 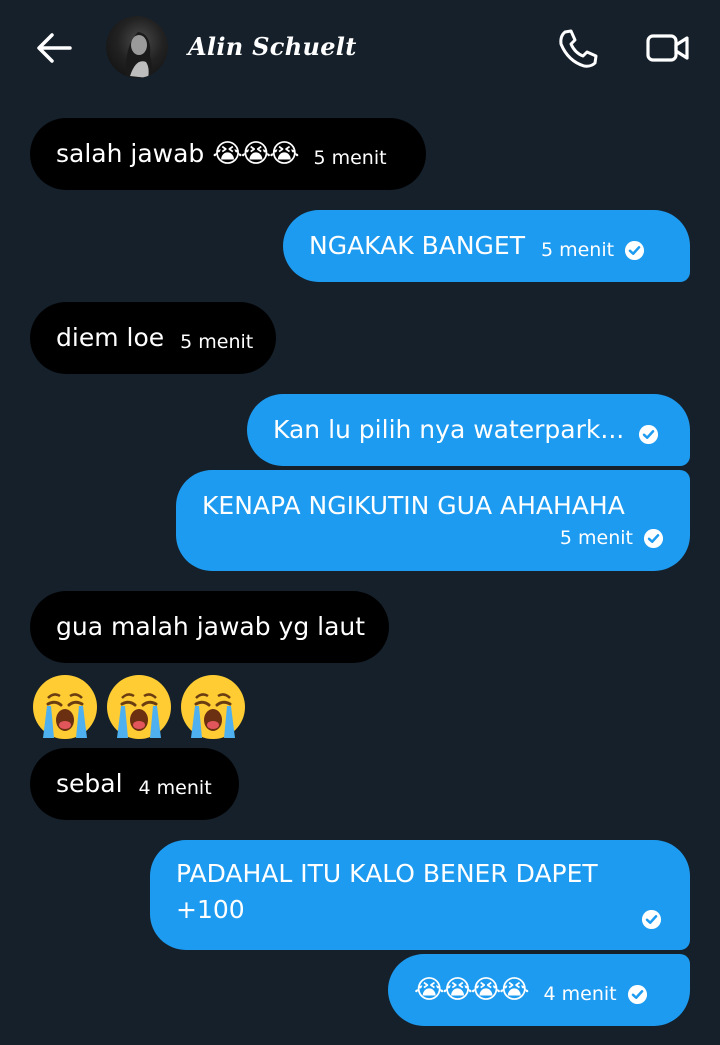 I want to click on avatar, so click(x=137, y=47).